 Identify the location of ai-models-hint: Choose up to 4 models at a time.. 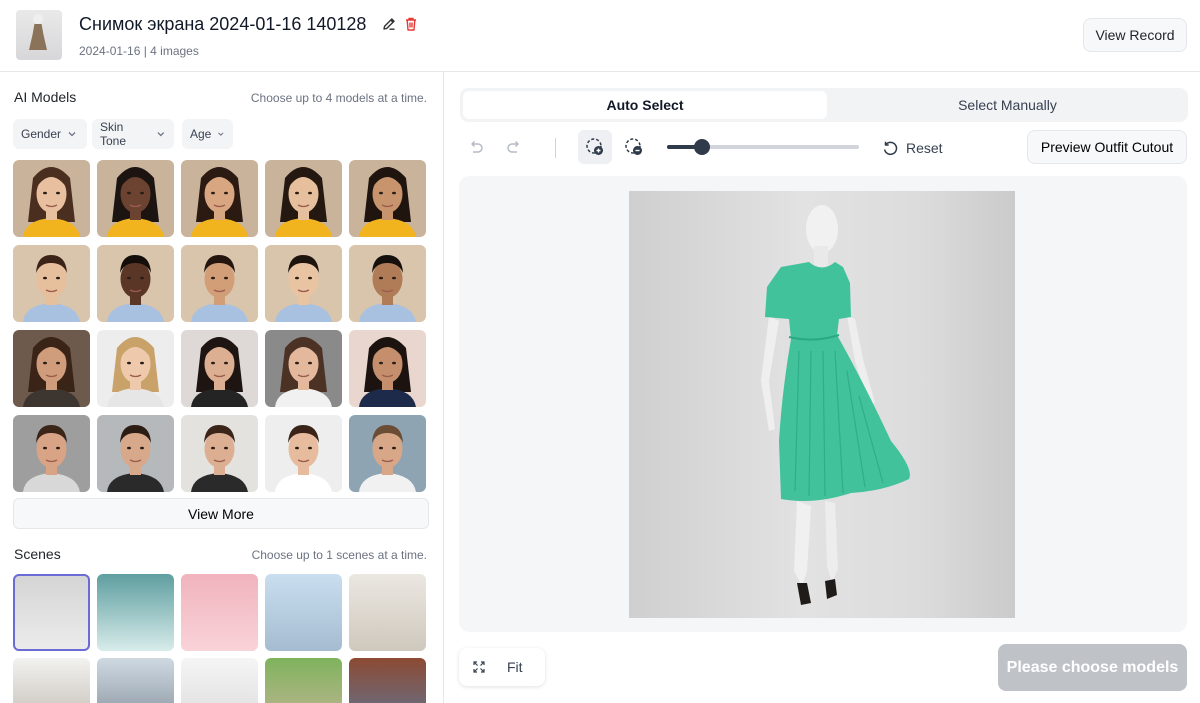
(338, 98).